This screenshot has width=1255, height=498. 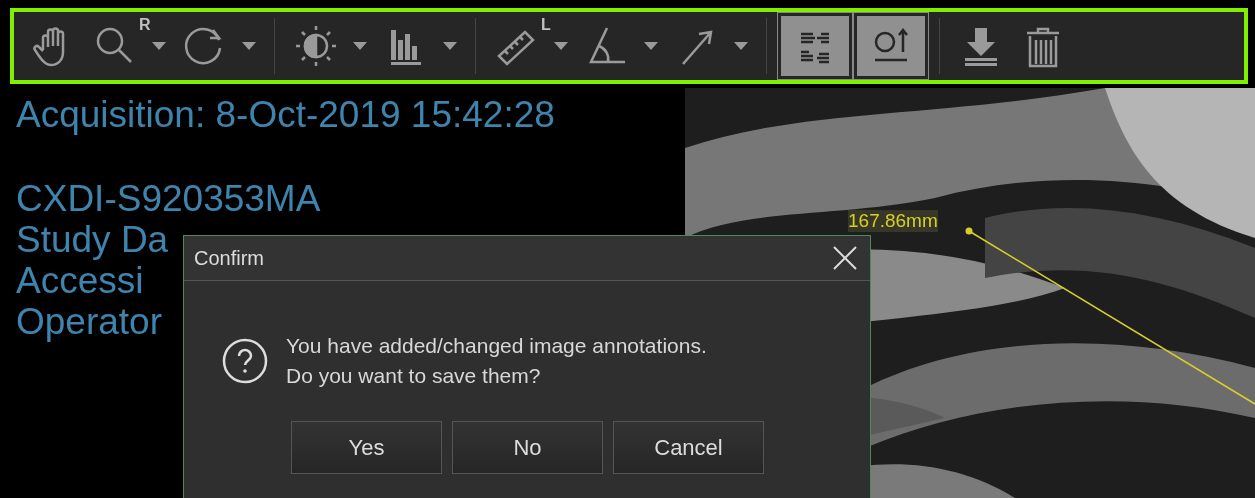 What do you see at coordinates (414, 376) in the screenshot?
I see `dialog-message: Do you want to save them?` at bounding box center [414, 376].